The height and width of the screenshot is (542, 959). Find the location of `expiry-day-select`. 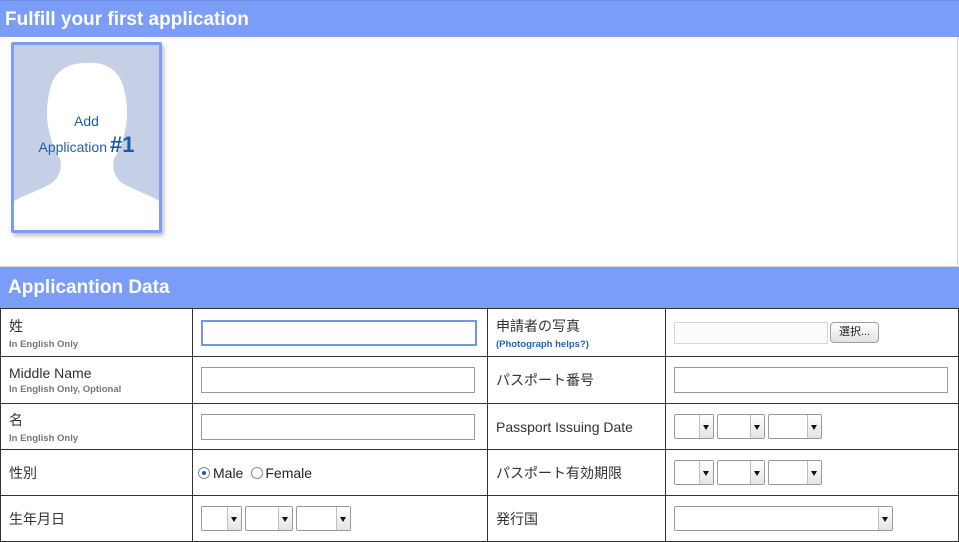

expiry-day-select is located at coordinates (795, 472).